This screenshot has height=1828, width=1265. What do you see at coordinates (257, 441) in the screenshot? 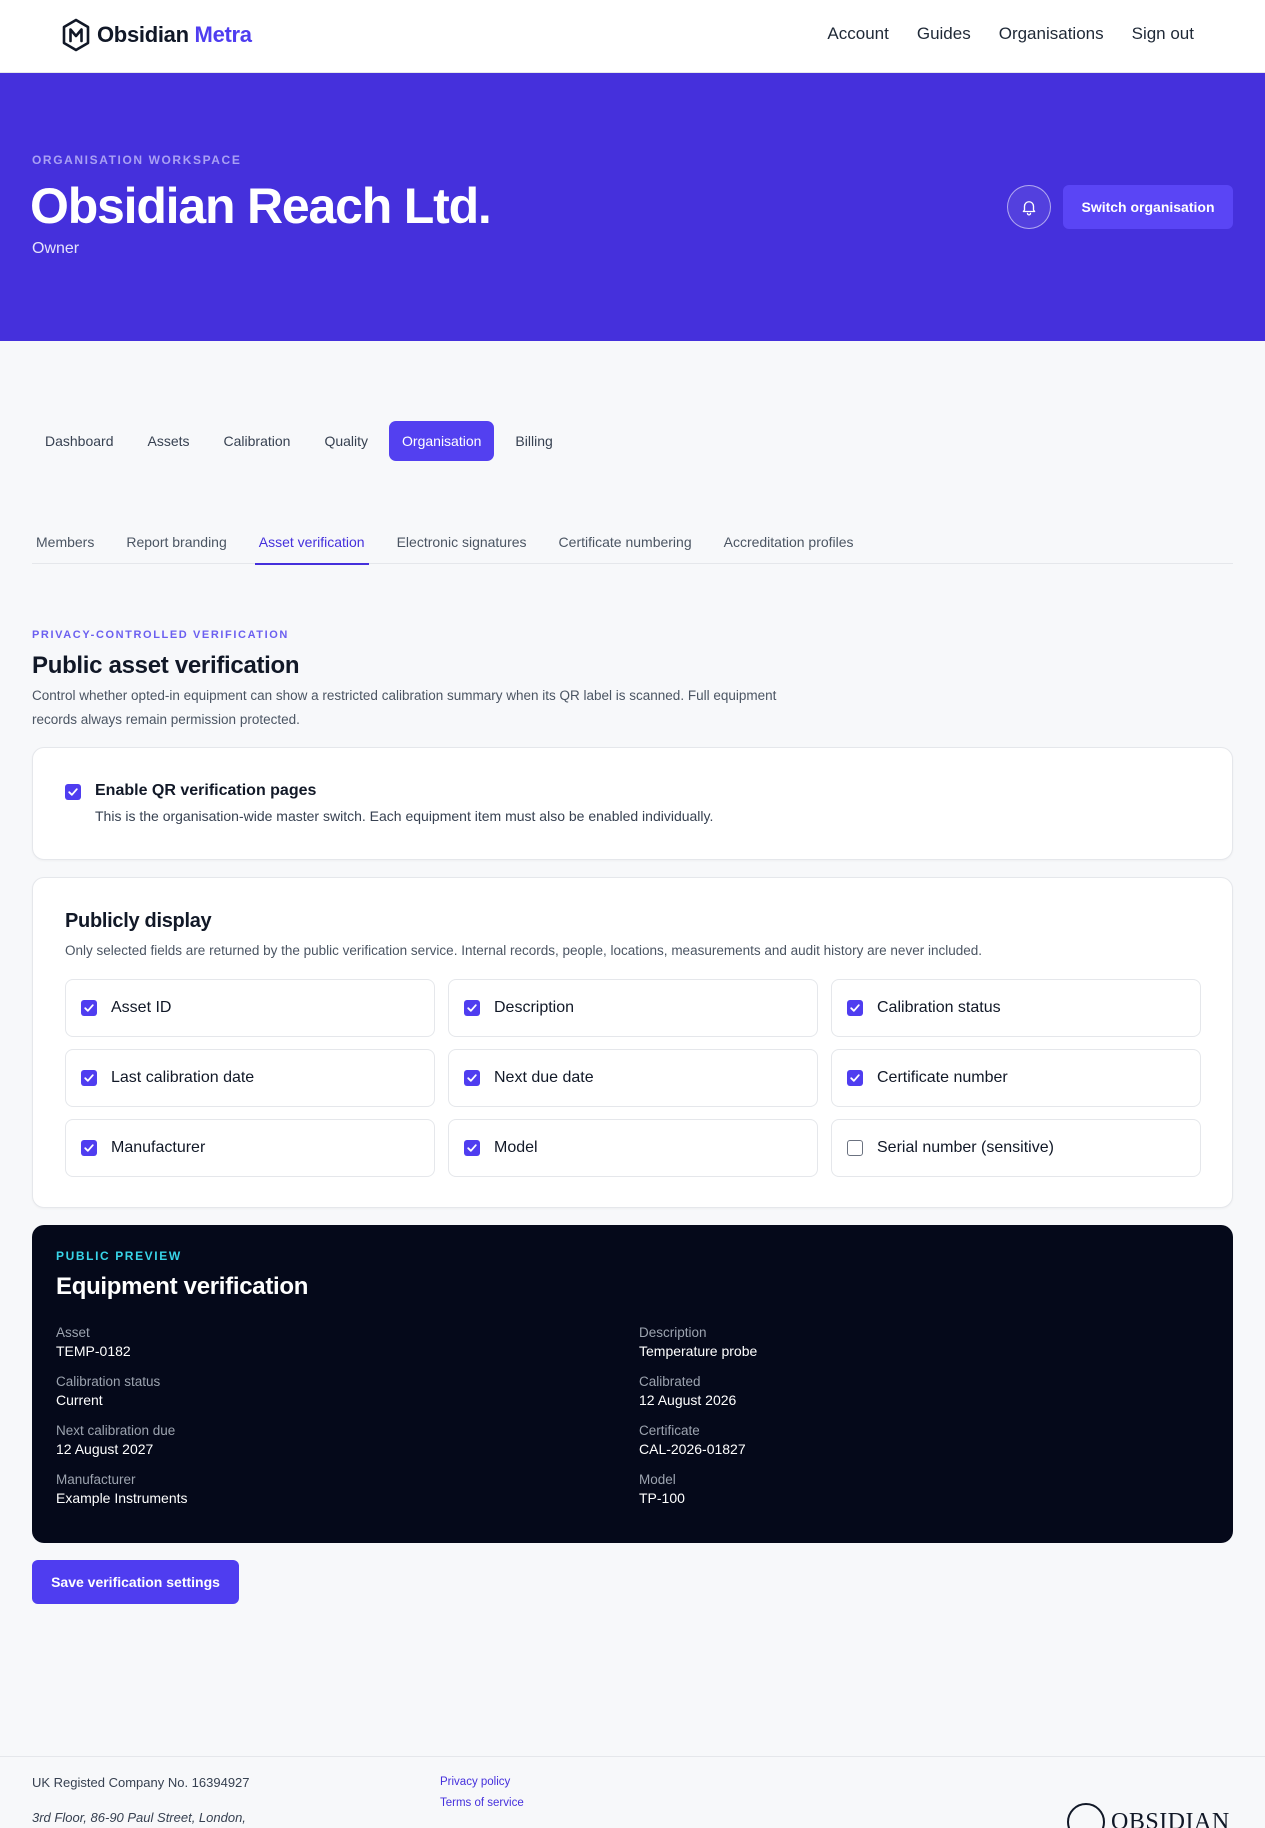
I see `tab-calibration: Calibration` at bounding box center [257, 441].